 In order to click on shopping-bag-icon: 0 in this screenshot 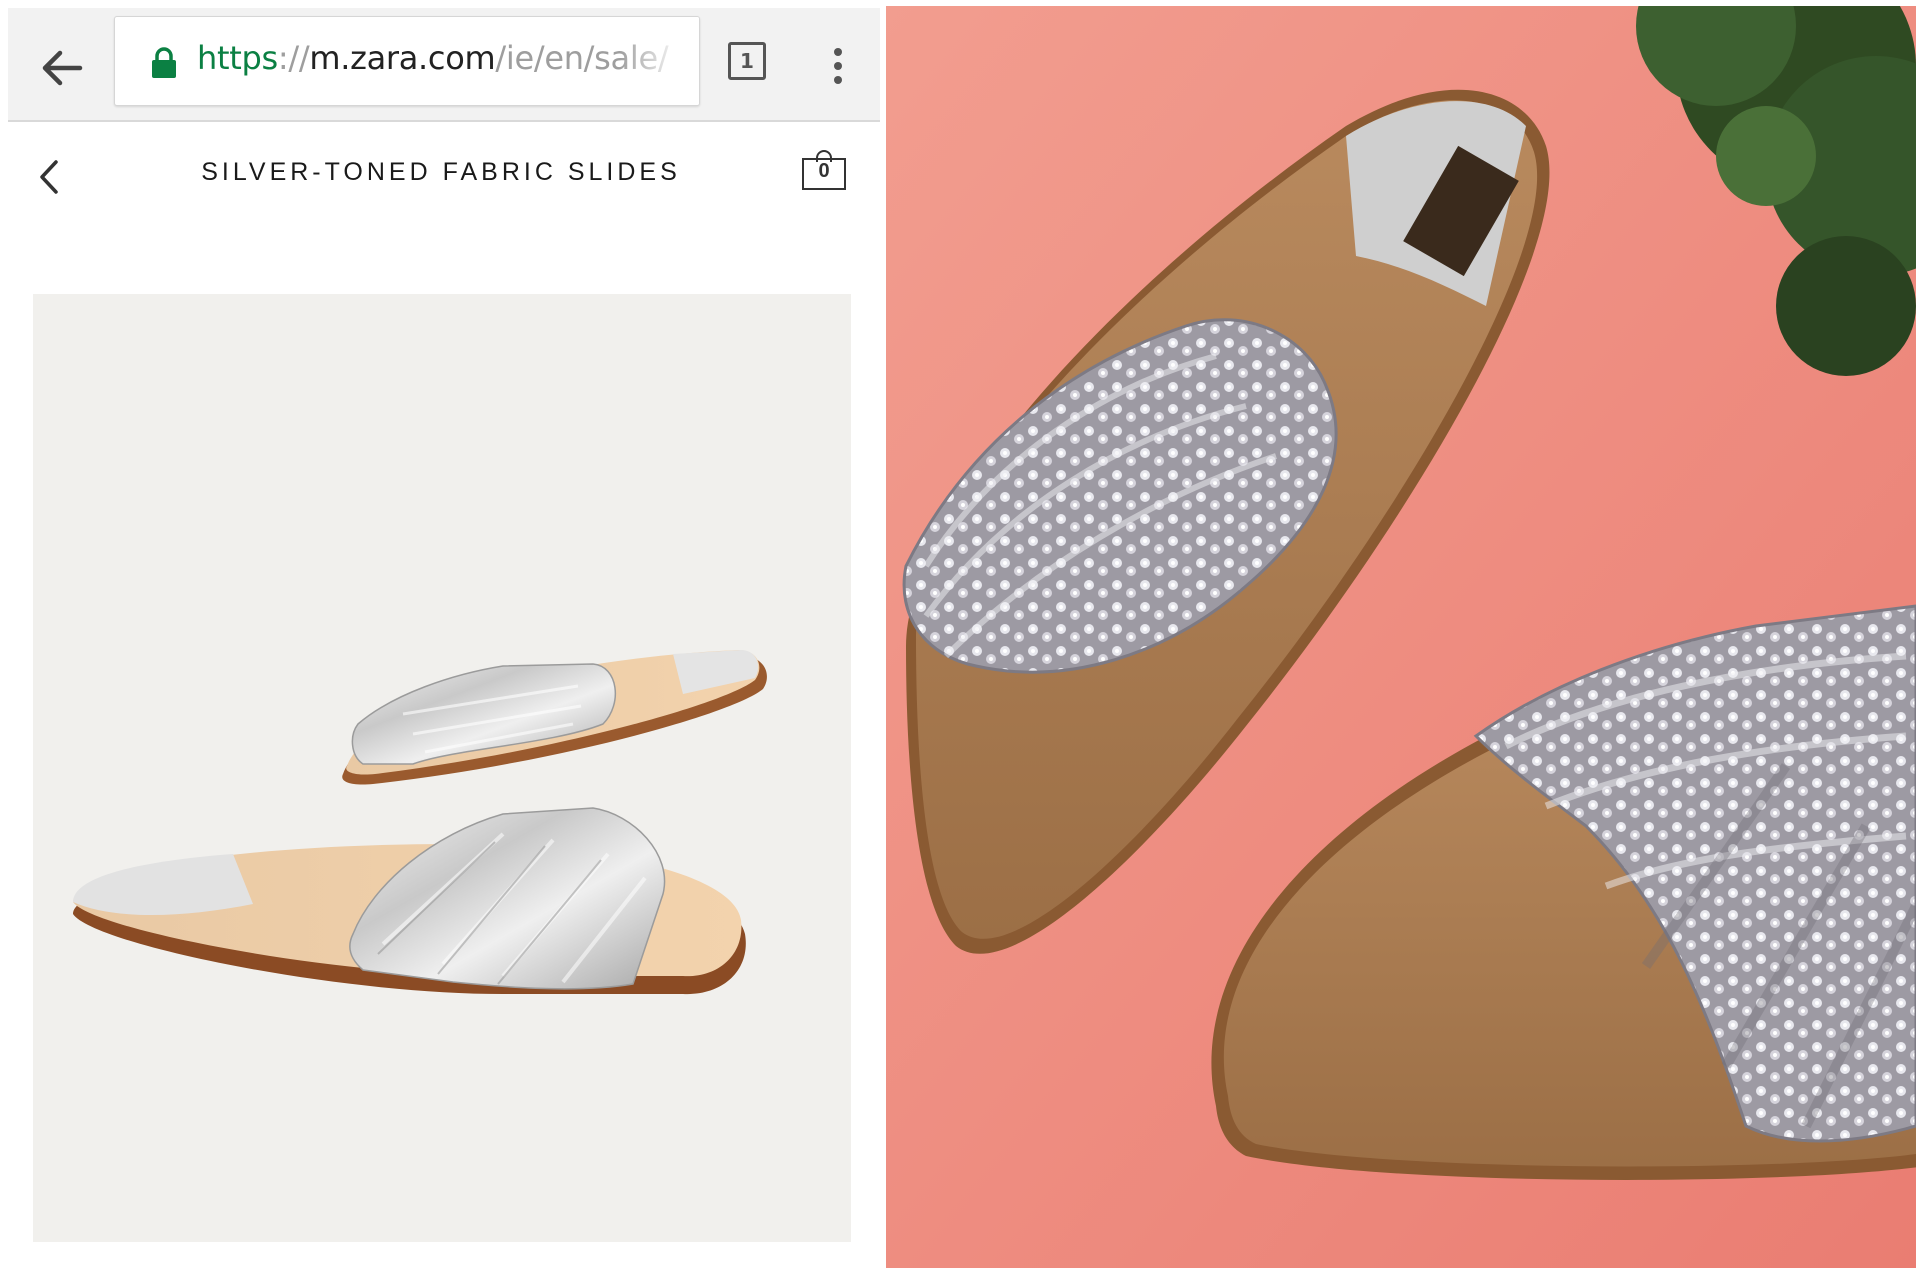, I will do `click(824, 170)`.